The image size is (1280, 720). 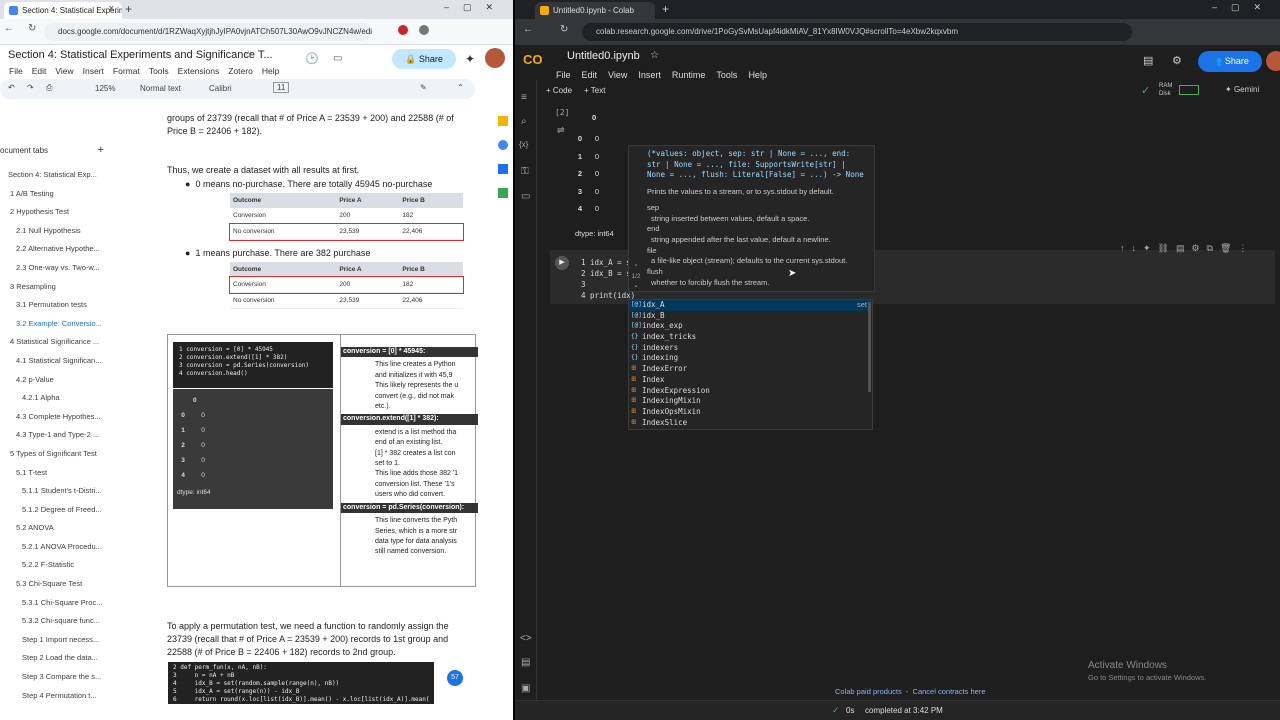 What do you see at coordinates (525, 196) in the screenshot?
I see `files-icon: ▭` at bounding box center [525, 196].